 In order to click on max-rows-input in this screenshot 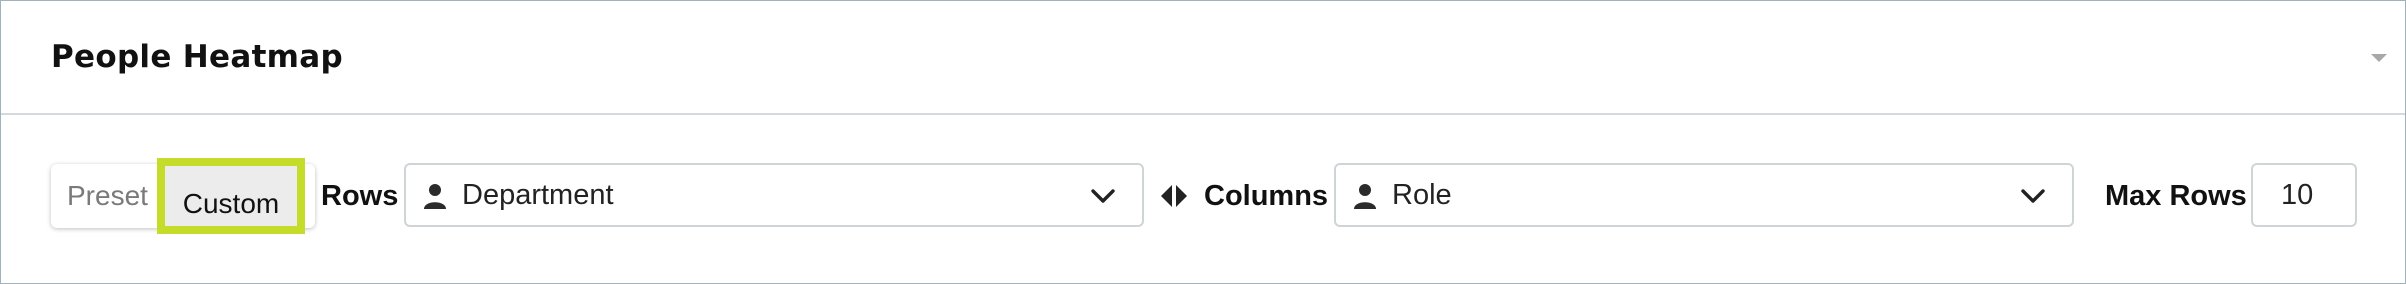, I will do `click(2304, 195)`.